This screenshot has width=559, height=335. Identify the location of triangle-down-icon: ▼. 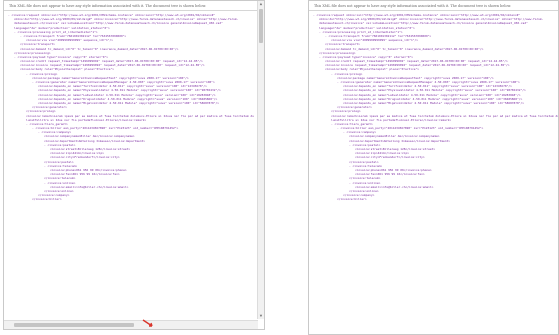
(261, 316).